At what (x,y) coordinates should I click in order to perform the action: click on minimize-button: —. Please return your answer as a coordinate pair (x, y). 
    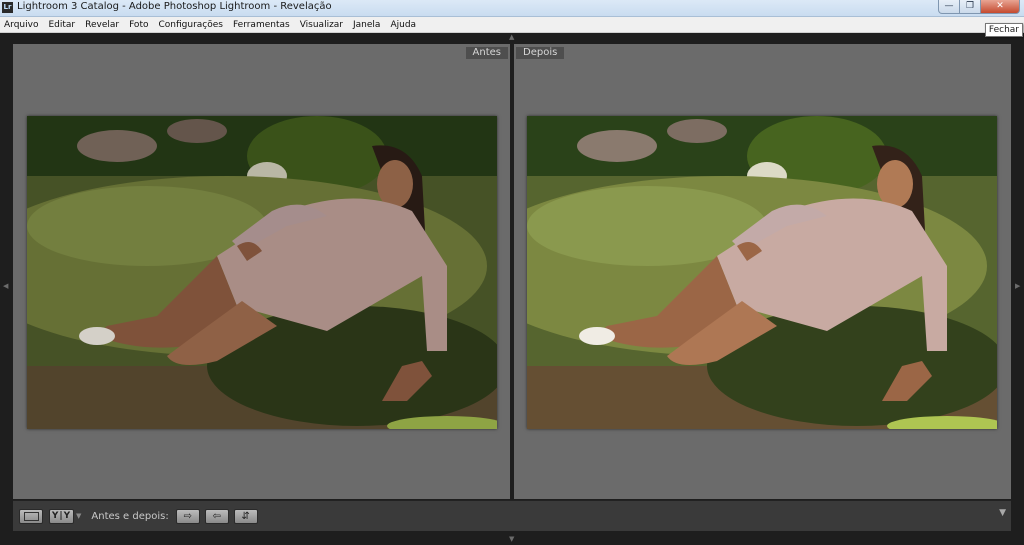
    Looking at the image, I should click on (949, 7).